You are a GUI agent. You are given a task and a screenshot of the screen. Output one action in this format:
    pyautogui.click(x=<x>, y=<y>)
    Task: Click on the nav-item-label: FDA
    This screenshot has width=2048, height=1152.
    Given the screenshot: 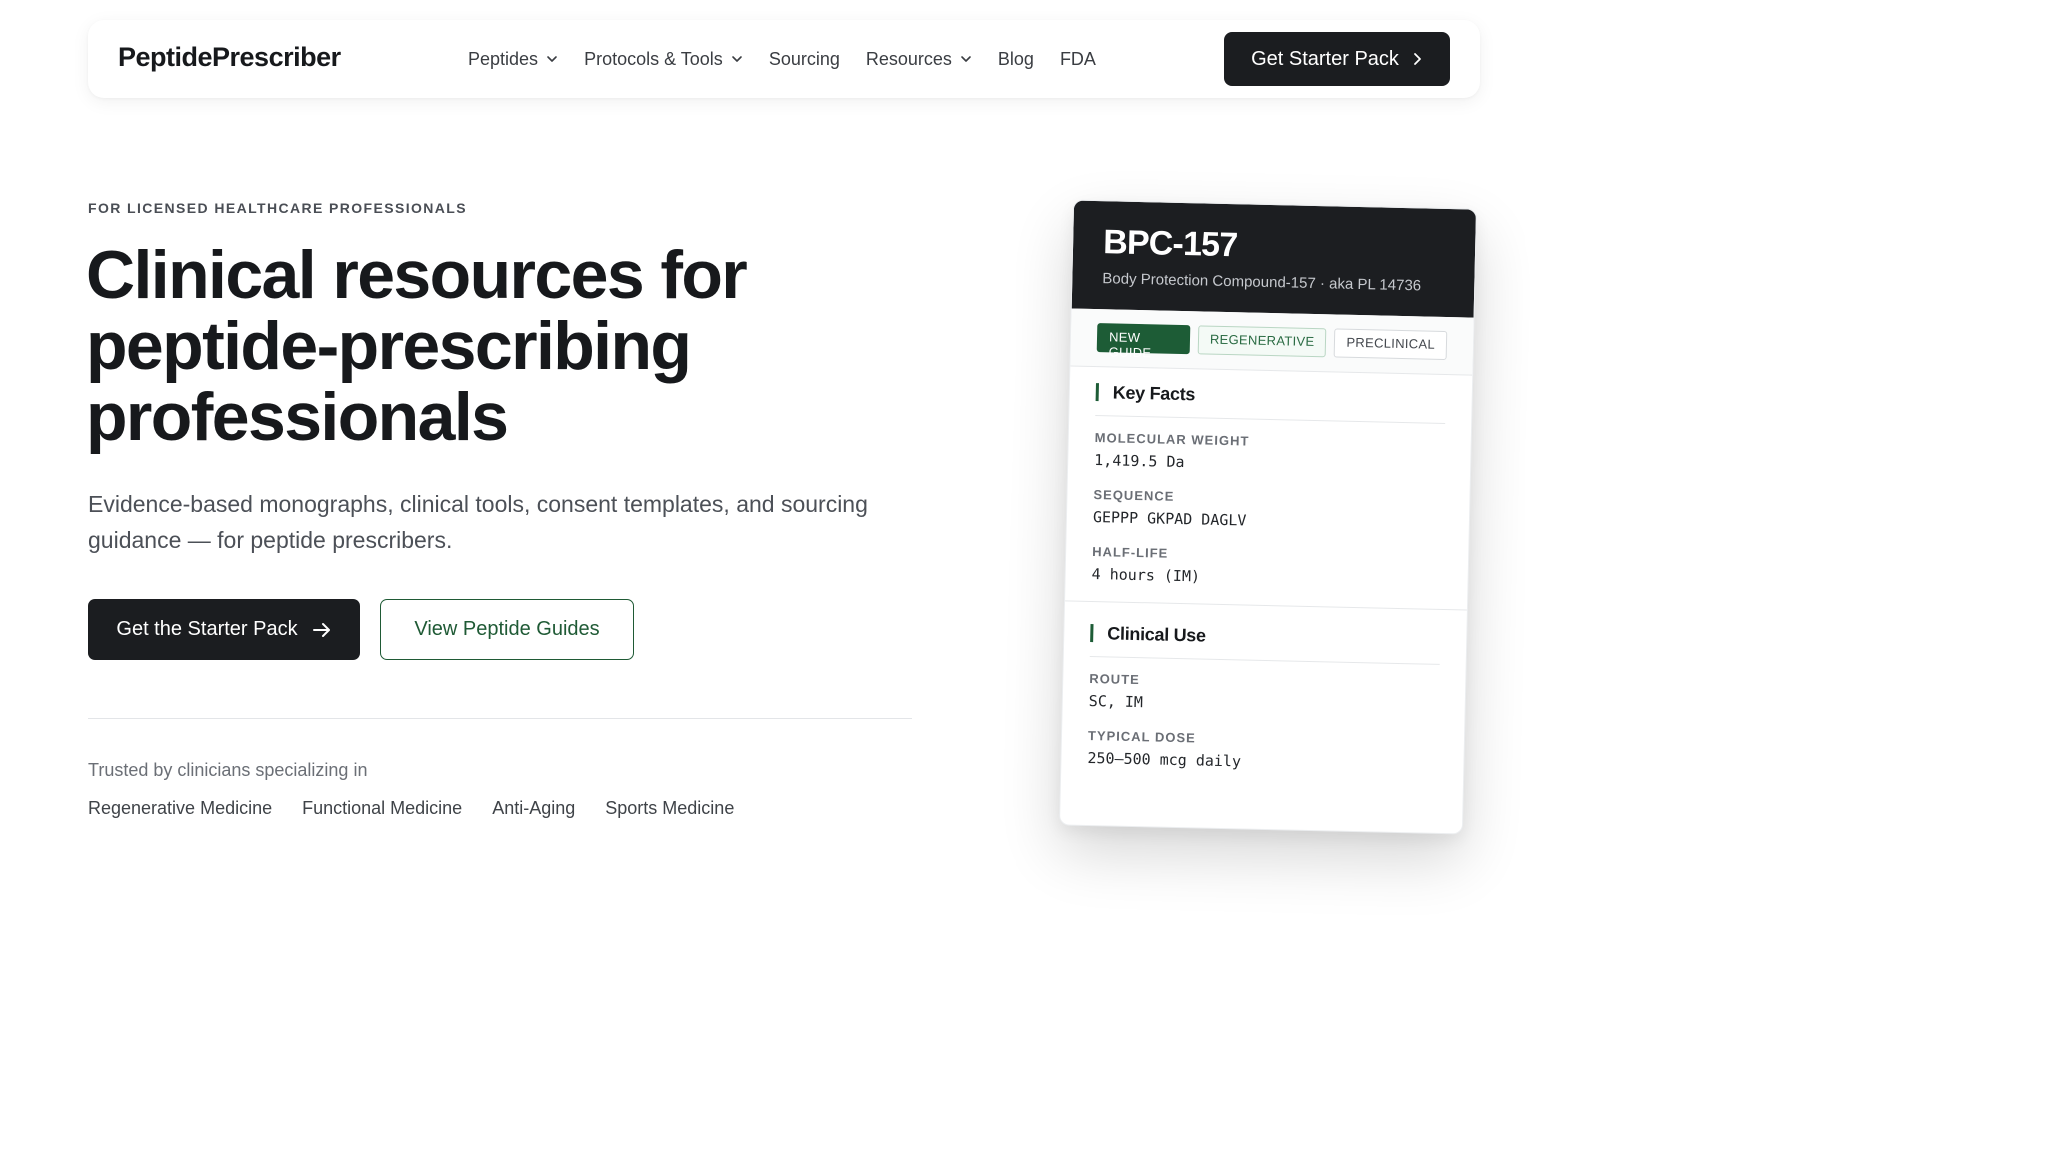 What is the action you would take?
    pyautogui.click(x=1077, y=58)
    